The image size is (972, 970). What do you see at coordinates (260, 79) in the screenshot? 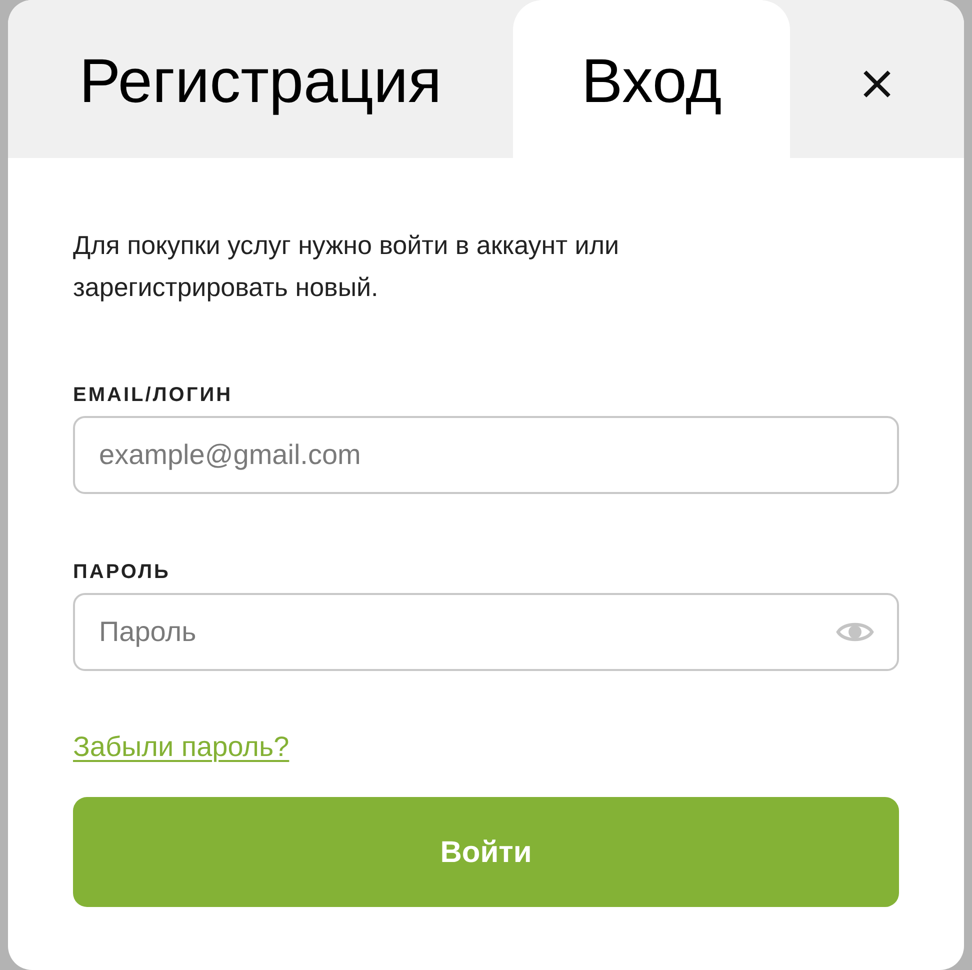
I see `tab: Регистрация` at bounding box center [260, 79].